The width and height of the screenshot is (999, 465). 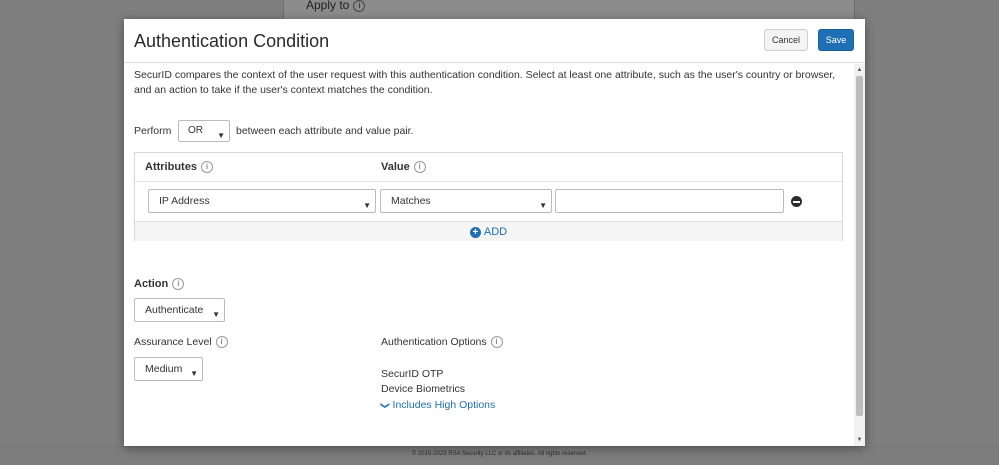 What do you see at coordinates (262, 201) in the screenshot?
I see `attribute-select: IP Address ▼` at bounding box center [262, 201].